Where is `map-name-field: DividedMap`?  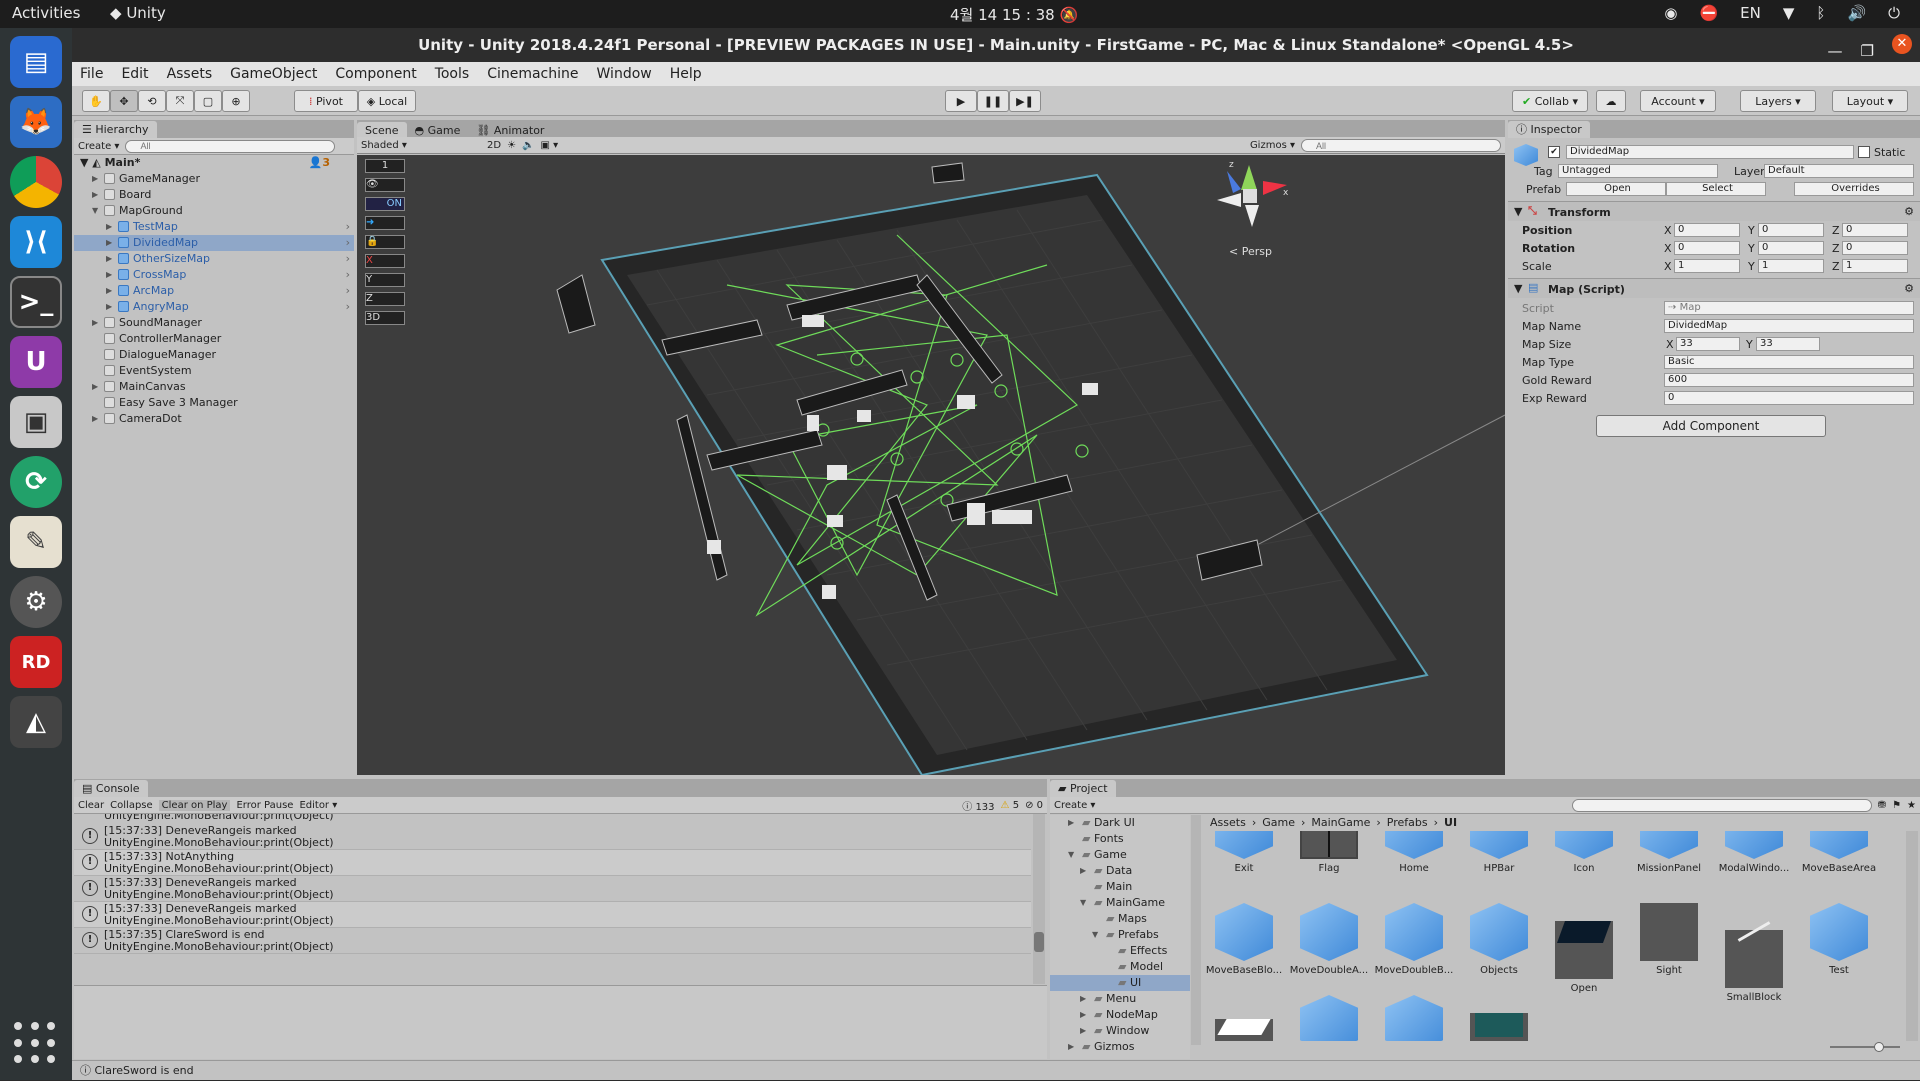
map-name-field: DividedMap is located at coordinates (1789, 326).